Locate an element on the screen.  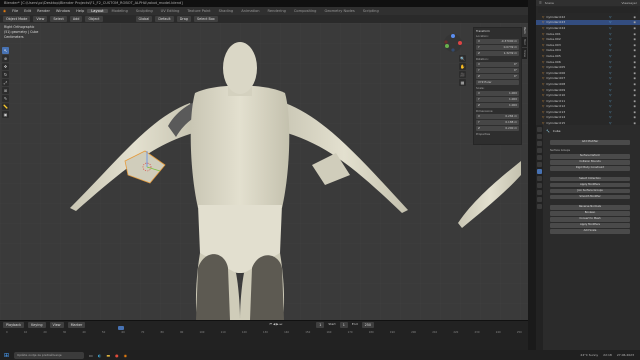
dimension-x-field: X 0.284 m is located at coordinates (497, 116).